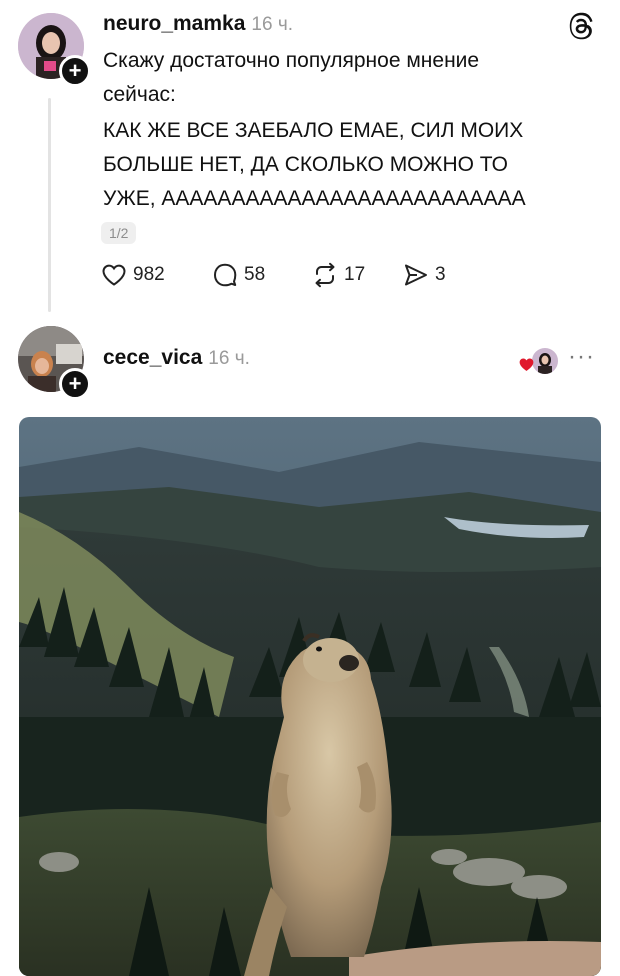 The height and width of the screenshot is (976, 620). I want to click on comment-button: 58, so click(238, 275).